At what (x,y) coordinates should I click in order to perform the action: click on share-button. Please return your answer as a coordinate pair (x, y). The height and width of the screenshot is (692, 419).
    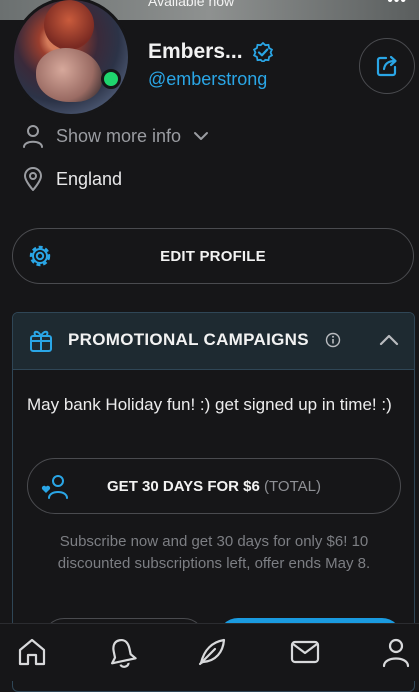
    Looking at the image, I should click on (387, 66).